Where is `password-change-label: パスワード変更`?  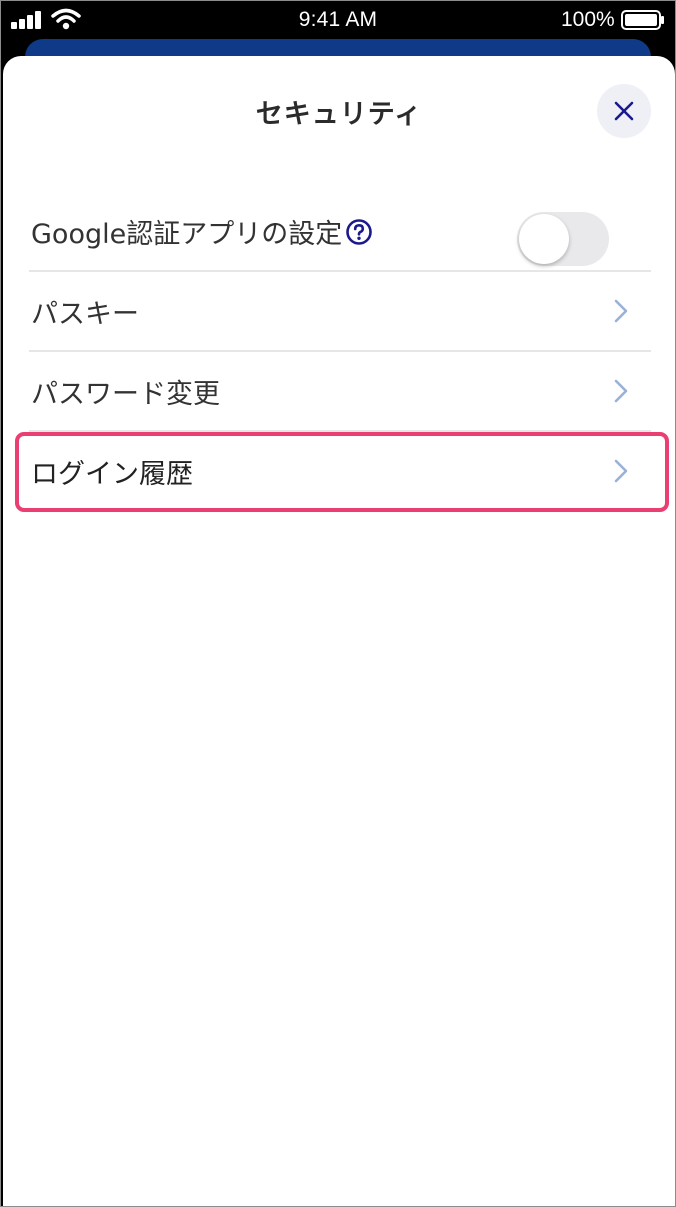 password-change-label: パスワード変更 is located at coordinates (125, 394).